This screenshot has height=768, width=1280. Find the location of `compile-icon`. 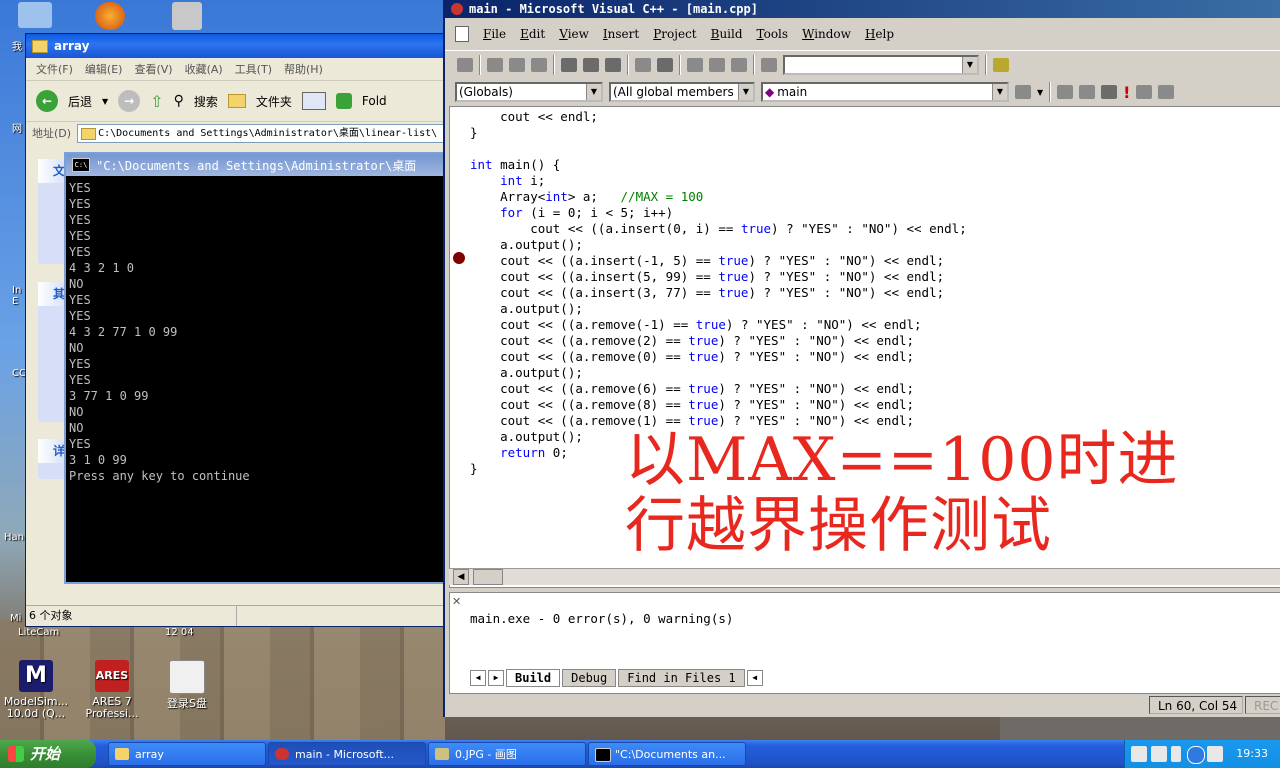

compile-icon is located at coordinates (1065, 92).